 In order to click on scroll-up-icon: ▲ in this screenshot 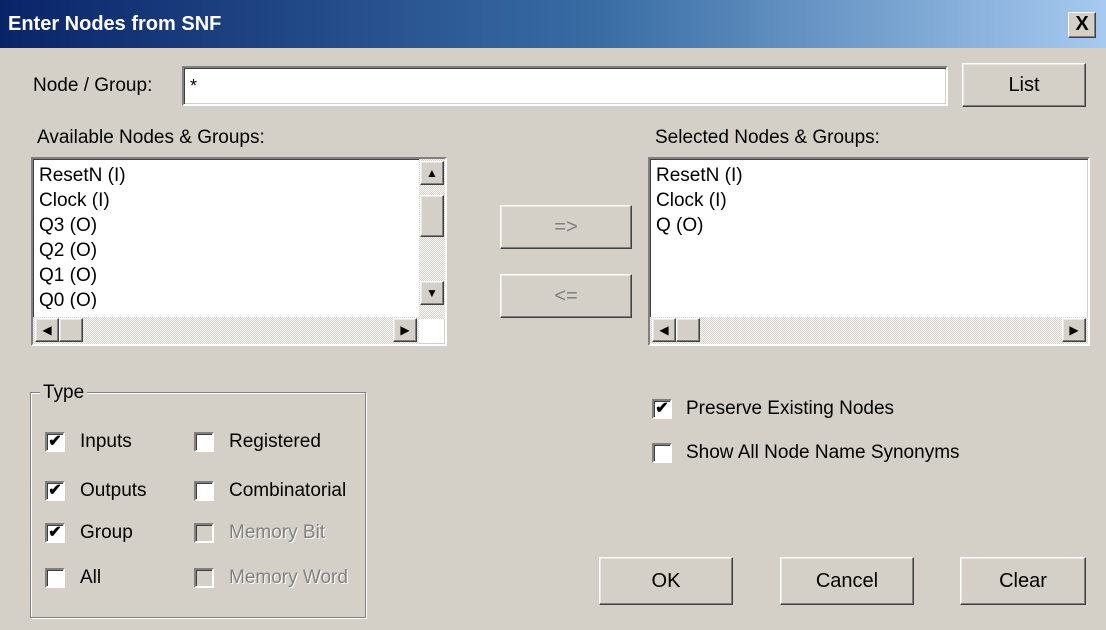, I will do `click(432, 173)`.